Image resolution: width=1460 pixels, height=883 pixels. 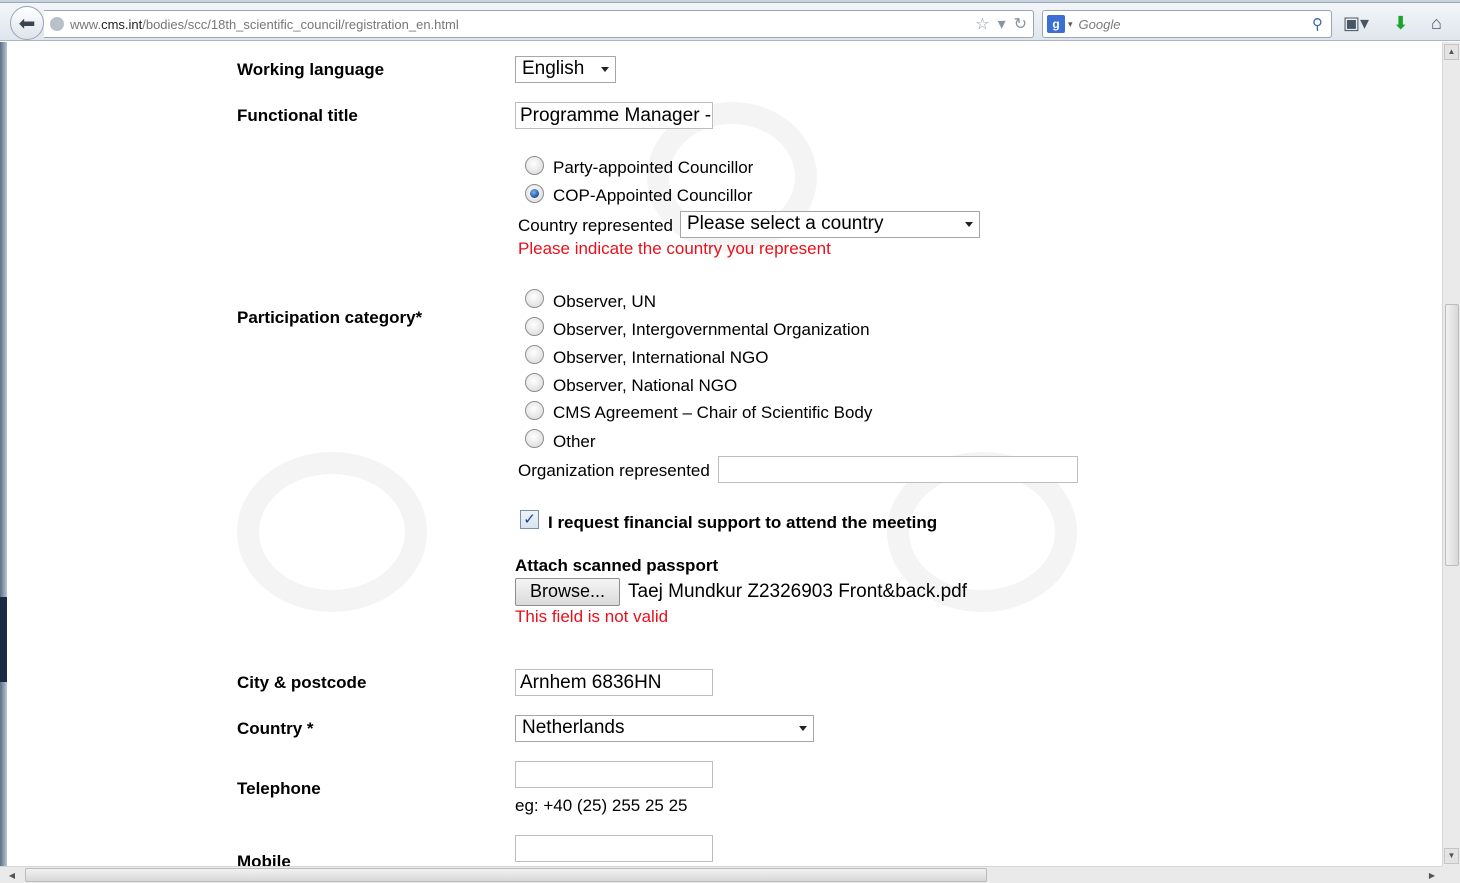 I want to click on back-button: ⬅, so click(x=27, y=23).